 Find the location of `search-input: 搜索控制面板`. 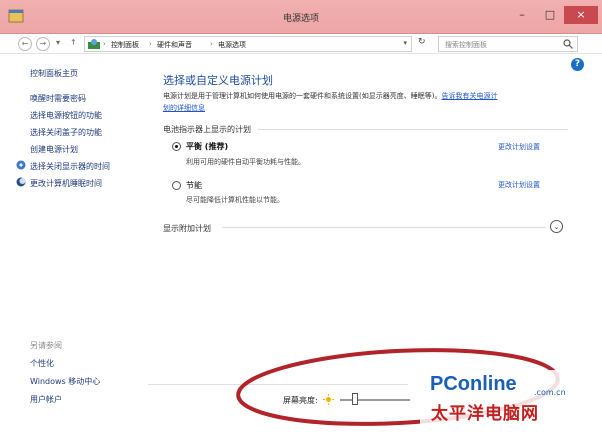

search-input: 搜索控制面板 is located at coordinates (466, 45).